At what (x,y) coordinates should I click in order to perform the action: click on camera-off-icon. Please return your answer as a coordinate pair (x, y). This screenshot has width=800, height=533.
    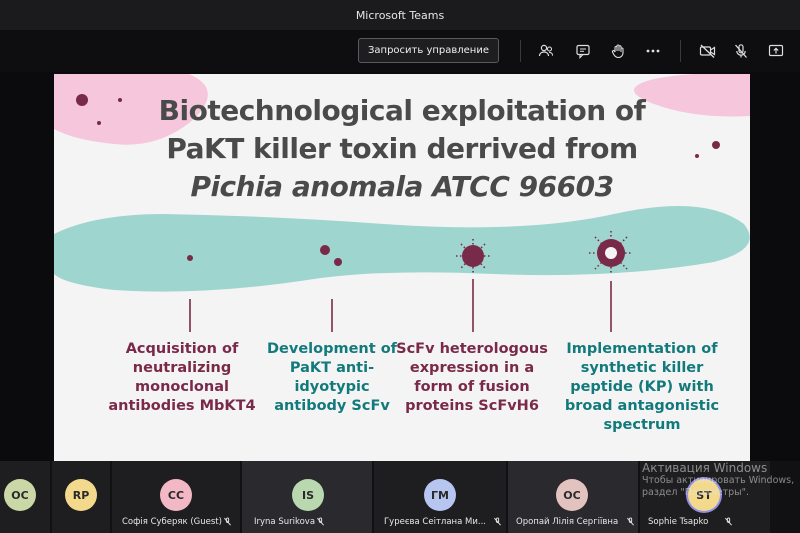
    Looking at the image, I should click on (708, 51).